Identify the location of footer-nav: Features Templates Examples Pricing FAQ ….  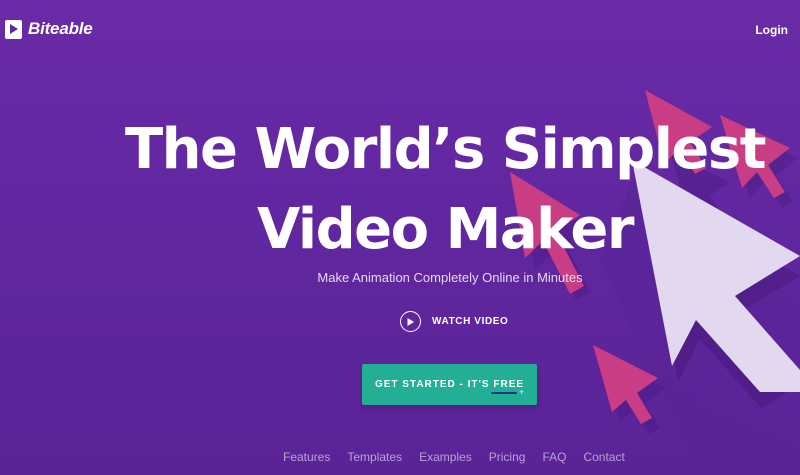
(462, 457).